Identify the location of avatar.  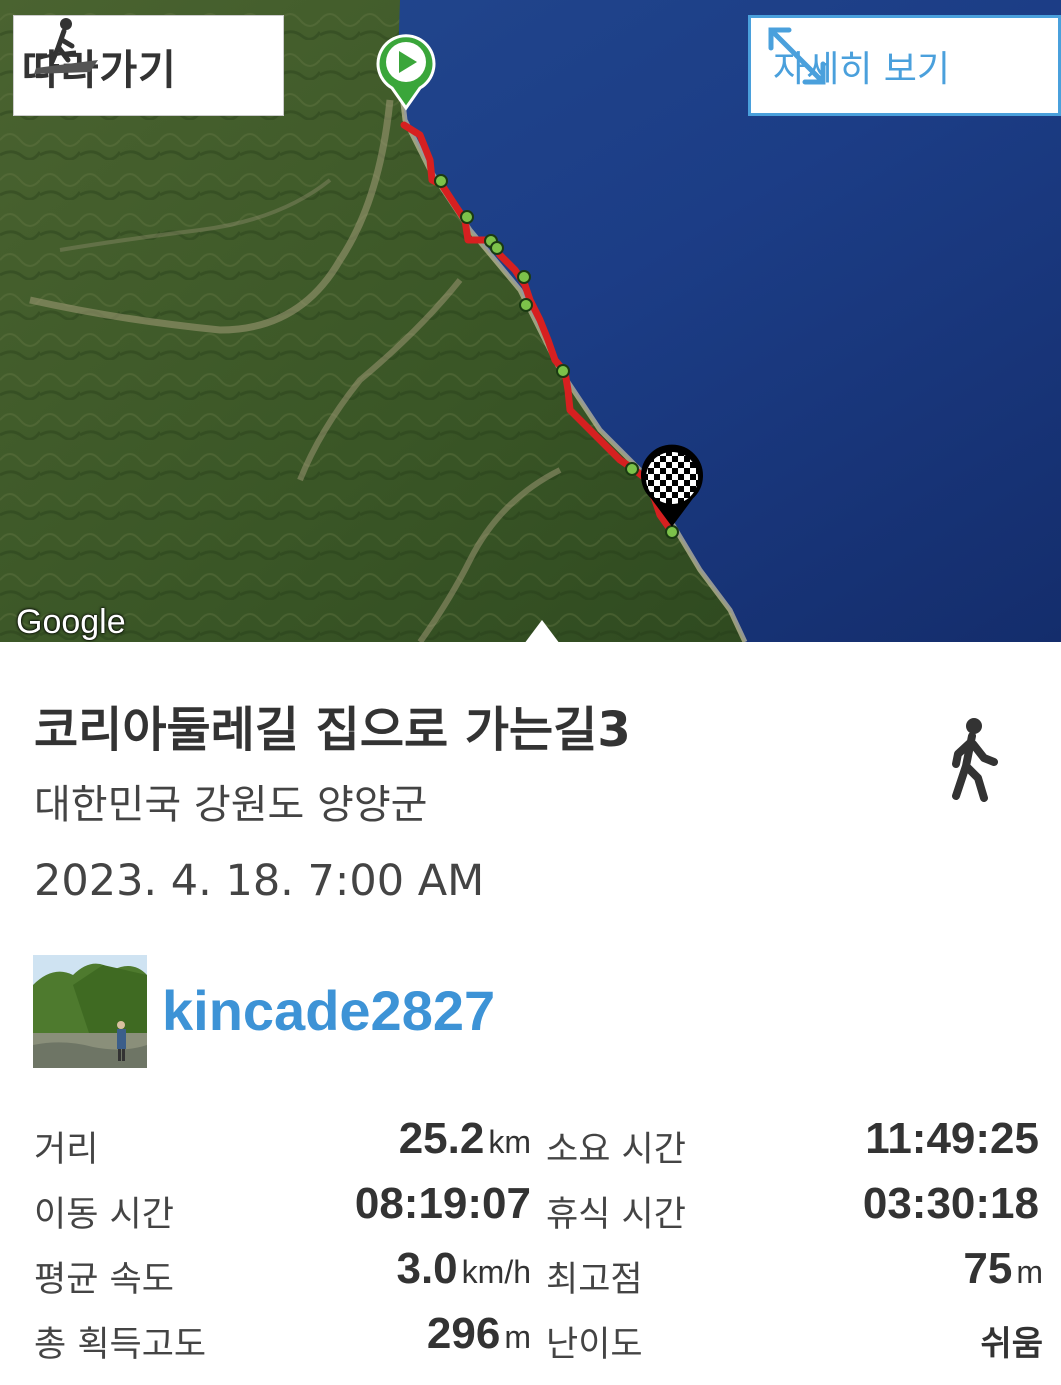
(90, 1011).